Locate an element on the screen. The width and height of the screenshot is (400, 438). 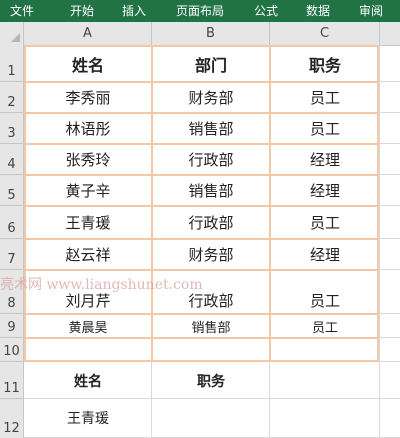
header-cell-name: 姓名 is located at coordinates (88, 63).